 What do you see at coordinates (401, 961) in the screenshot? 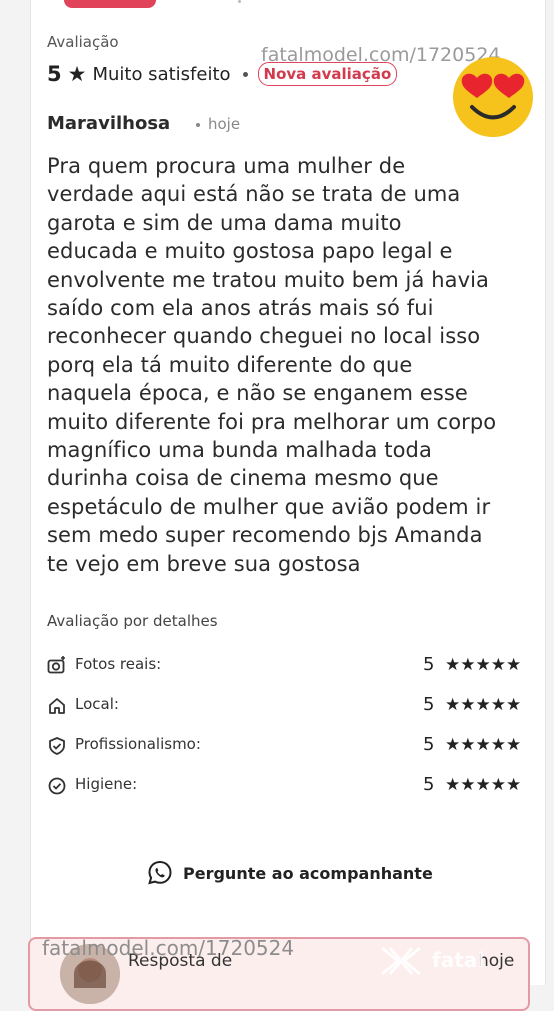
I see `logo-mark-icon` at bounding box center [401, 961].